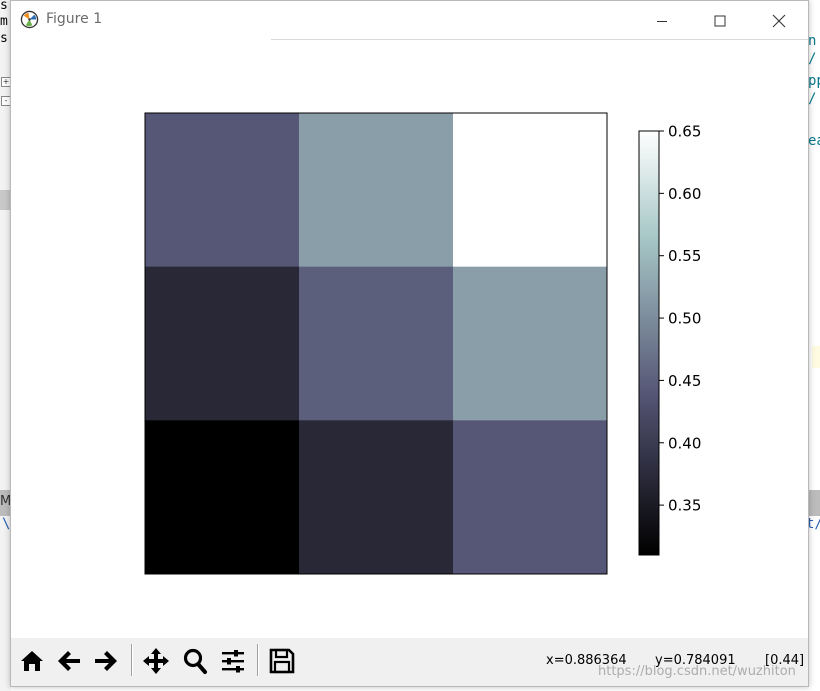 Image resolution: width=820 pixels, height=691 pixels. I want to click on window-title: Figure 1, so click(74, 19).